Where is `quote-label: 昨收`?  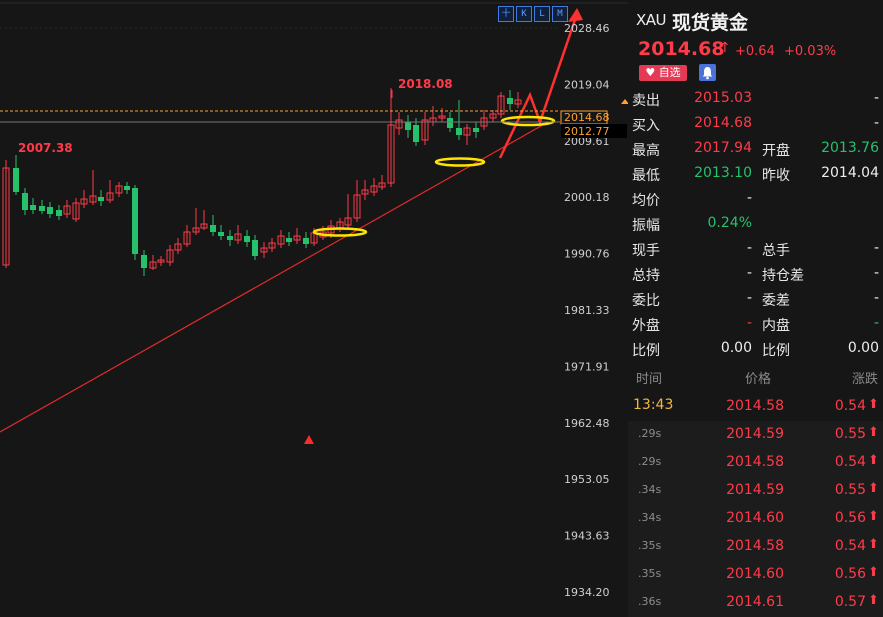
quote-label: 昨收 is located at coordinates (776, 176).